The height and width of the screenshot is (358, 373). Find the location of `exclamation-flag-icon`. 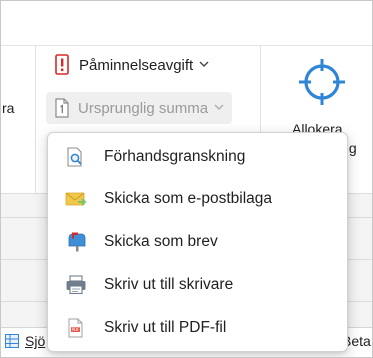

exclamation-flag-icon is located at coordinates (62, 64).